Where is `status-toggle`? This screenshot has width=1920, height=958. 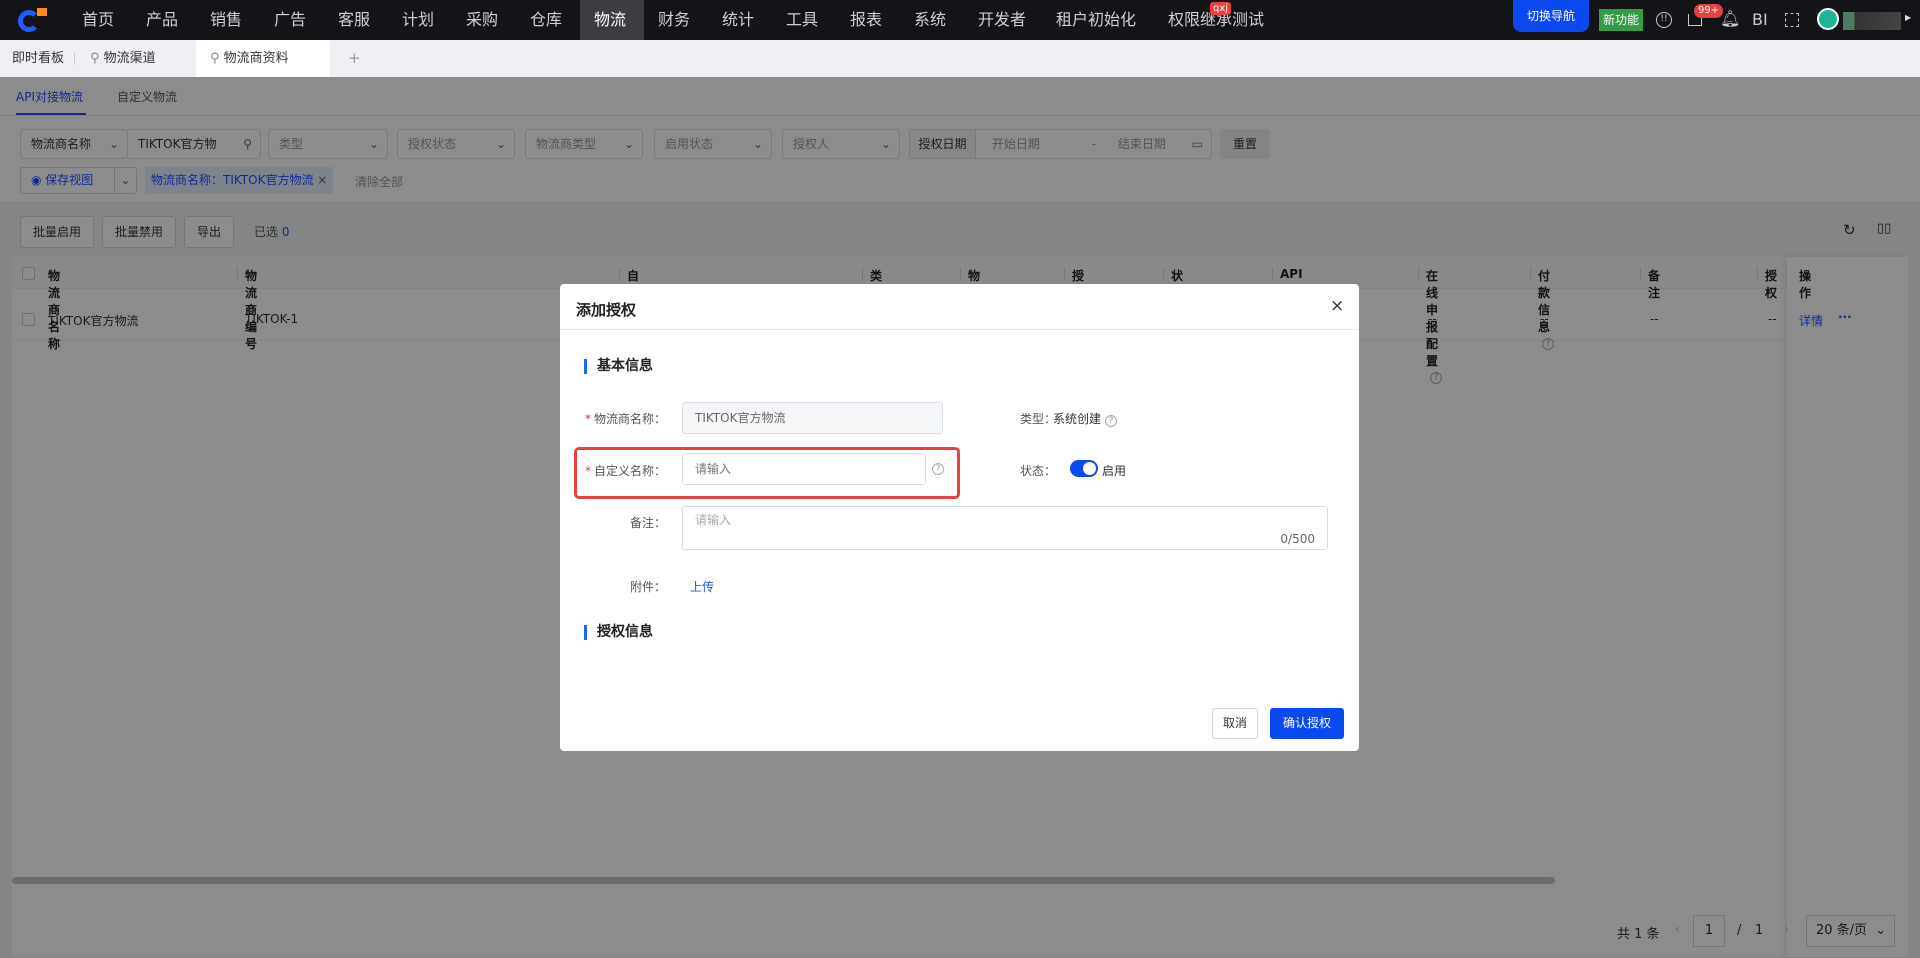 status-toggle is located at coordinates (1084, 468).